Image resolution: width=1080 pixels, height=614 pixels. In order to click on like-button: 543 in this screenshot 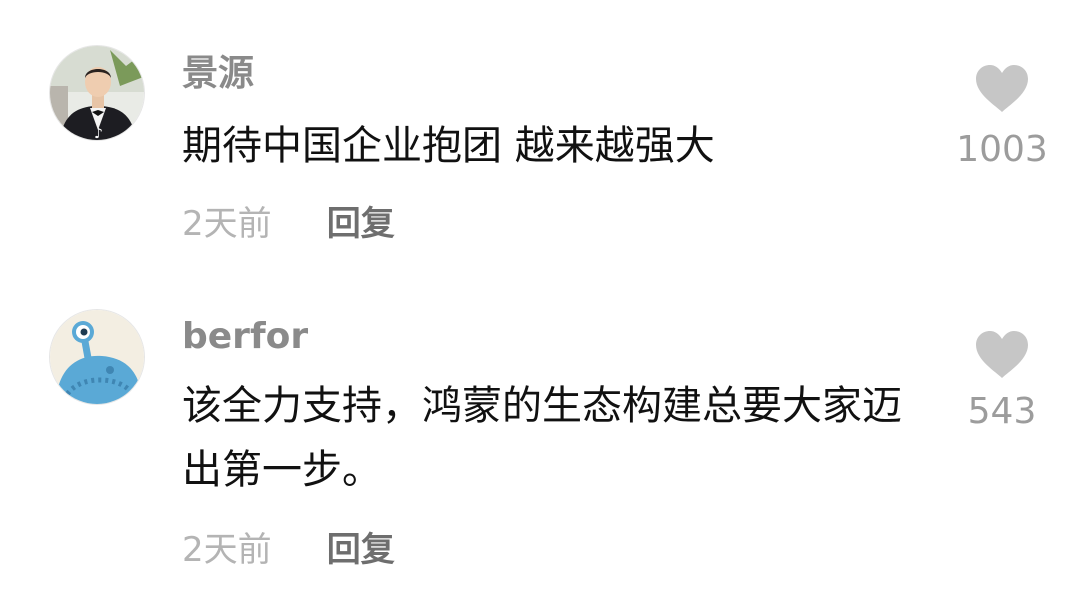, I will do `click(1002, 382)`.